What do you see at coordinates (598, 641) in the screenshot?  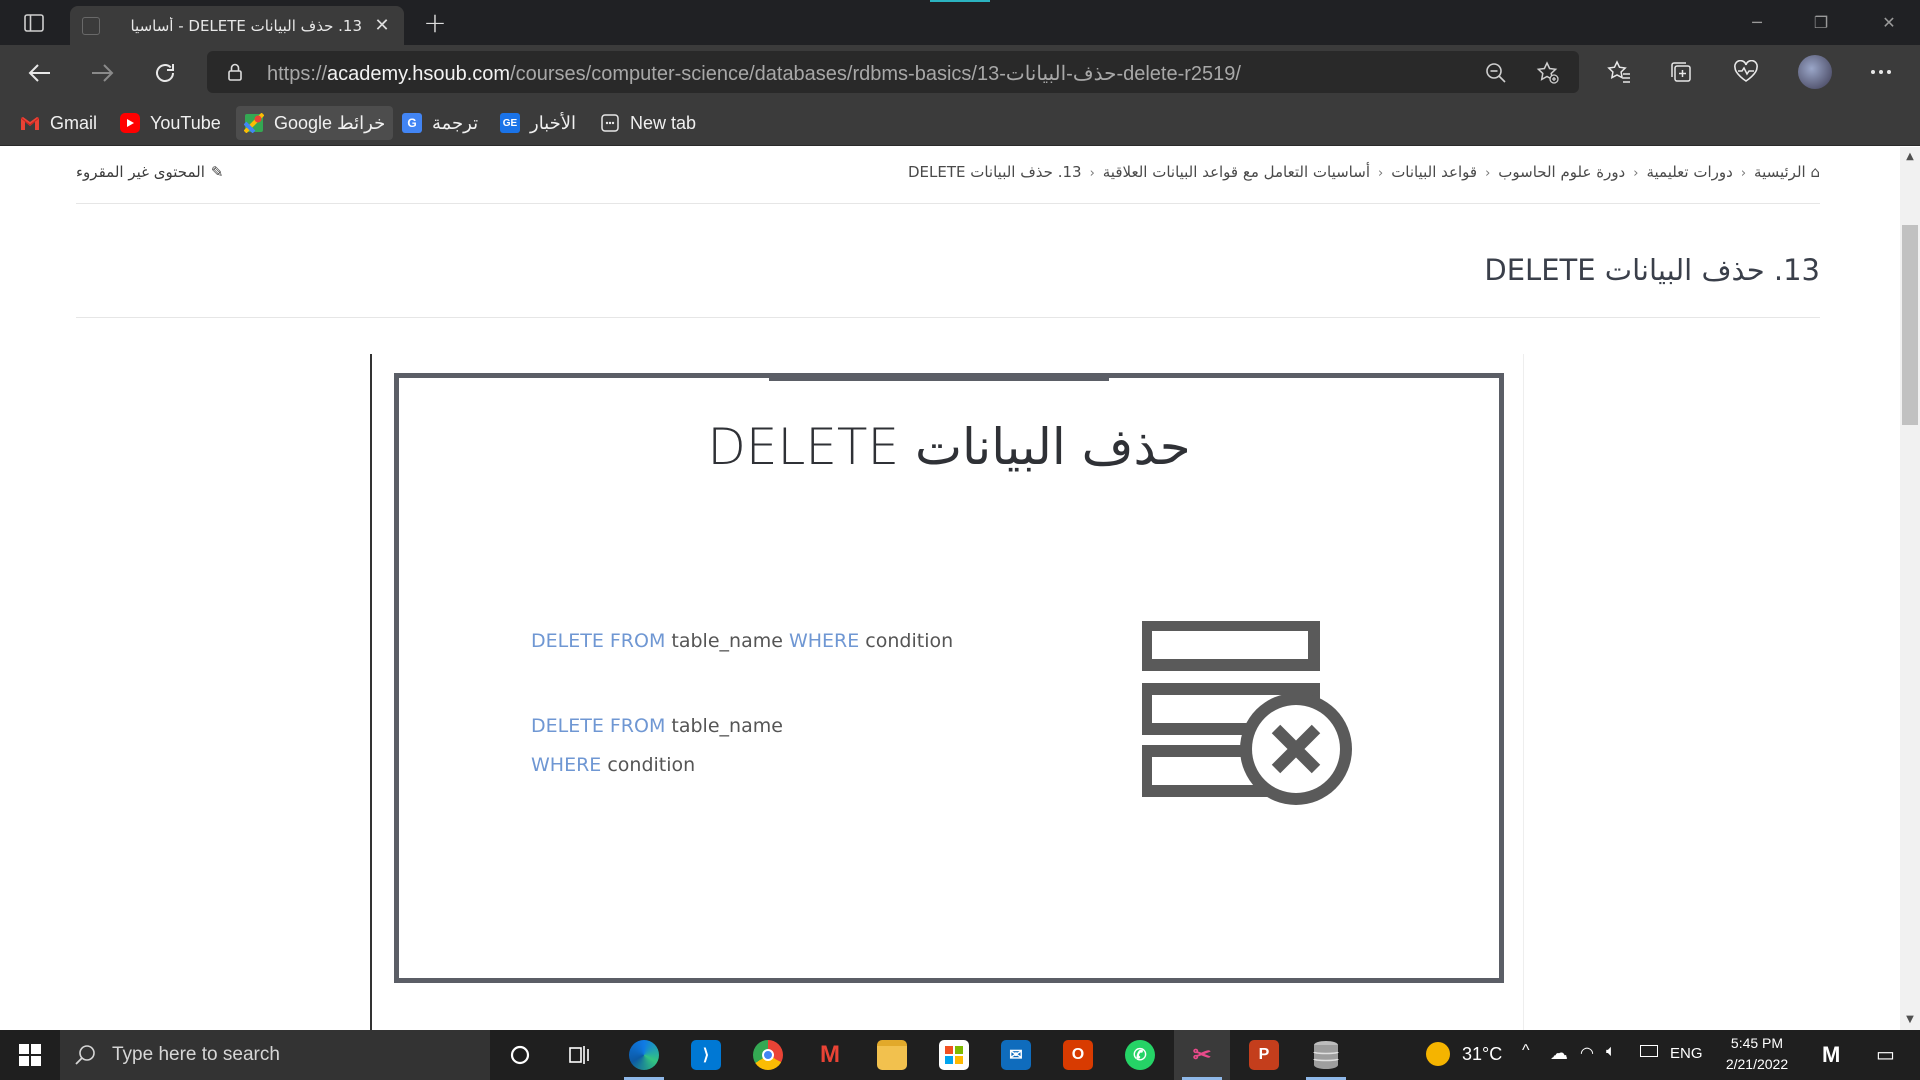 I see `sql-keyword: DELETE FROM` at bounding box center [598, 641].